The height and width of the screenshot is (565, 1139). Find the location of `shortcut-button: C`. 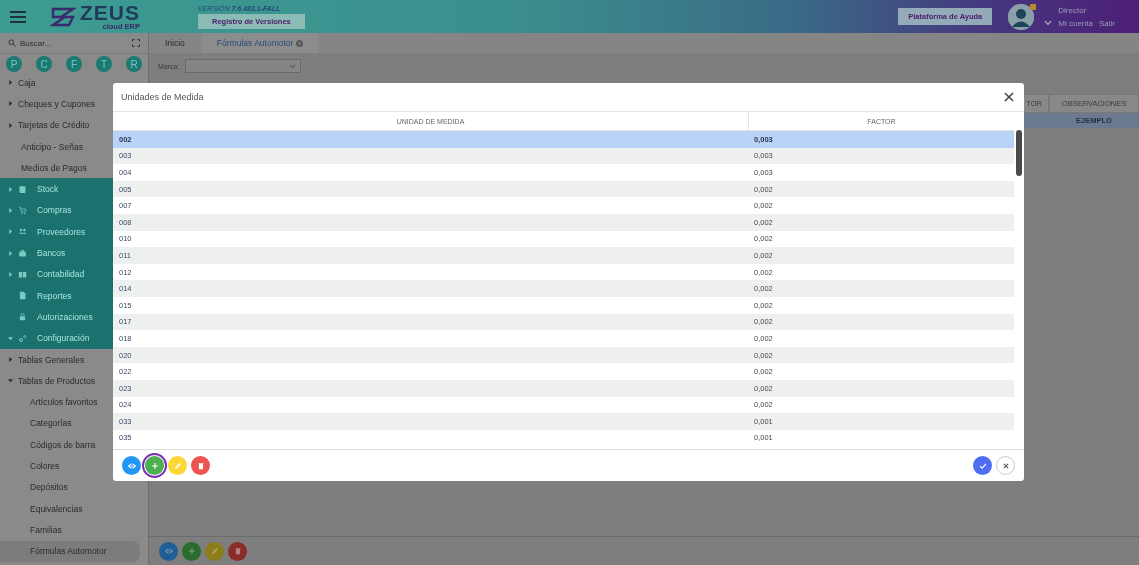

shortcut-button: C is located at coordinates (44, 64).